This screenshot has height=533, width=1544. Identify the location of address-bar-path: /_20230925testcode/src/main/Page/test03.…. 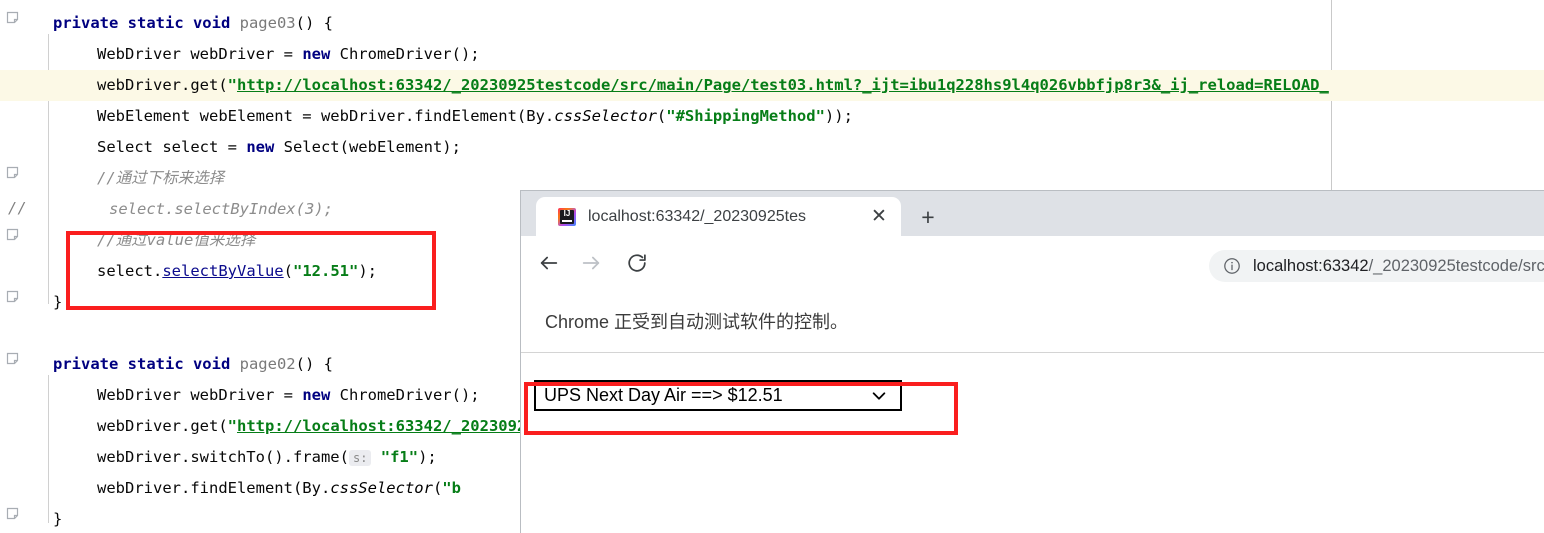
(1456, 265).